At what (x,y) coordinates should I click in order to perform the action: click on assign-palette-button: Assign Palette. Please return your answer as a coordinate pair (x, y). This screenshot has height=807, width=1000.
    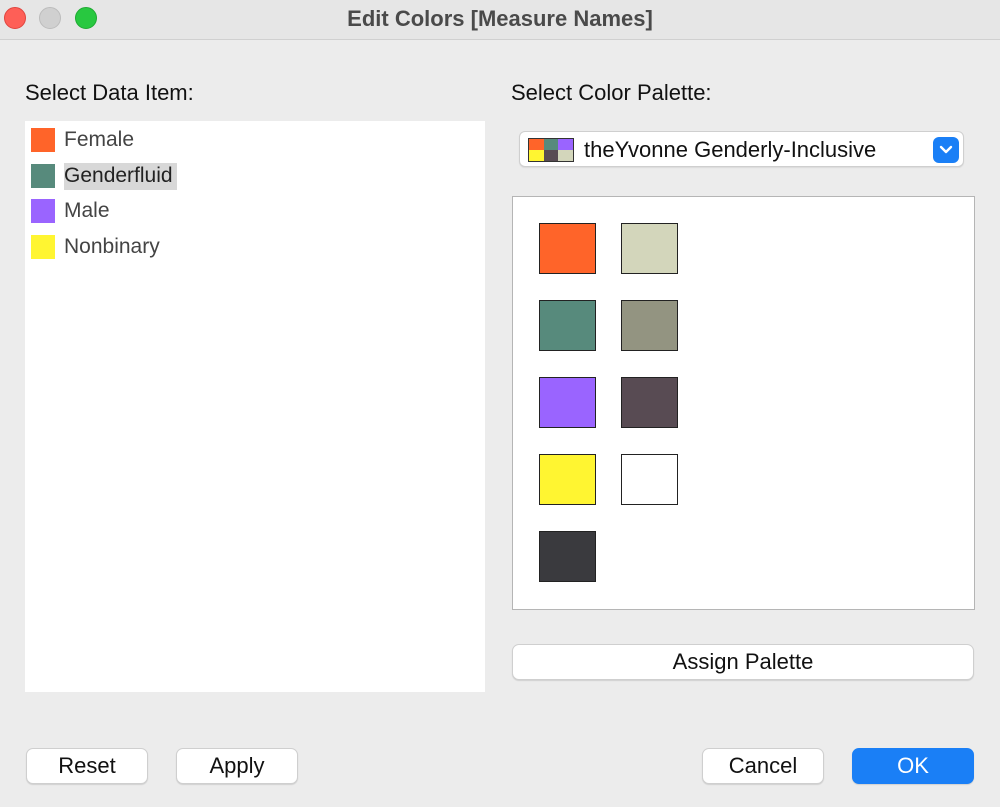
    Looking at the image, I should click on (743, 662).